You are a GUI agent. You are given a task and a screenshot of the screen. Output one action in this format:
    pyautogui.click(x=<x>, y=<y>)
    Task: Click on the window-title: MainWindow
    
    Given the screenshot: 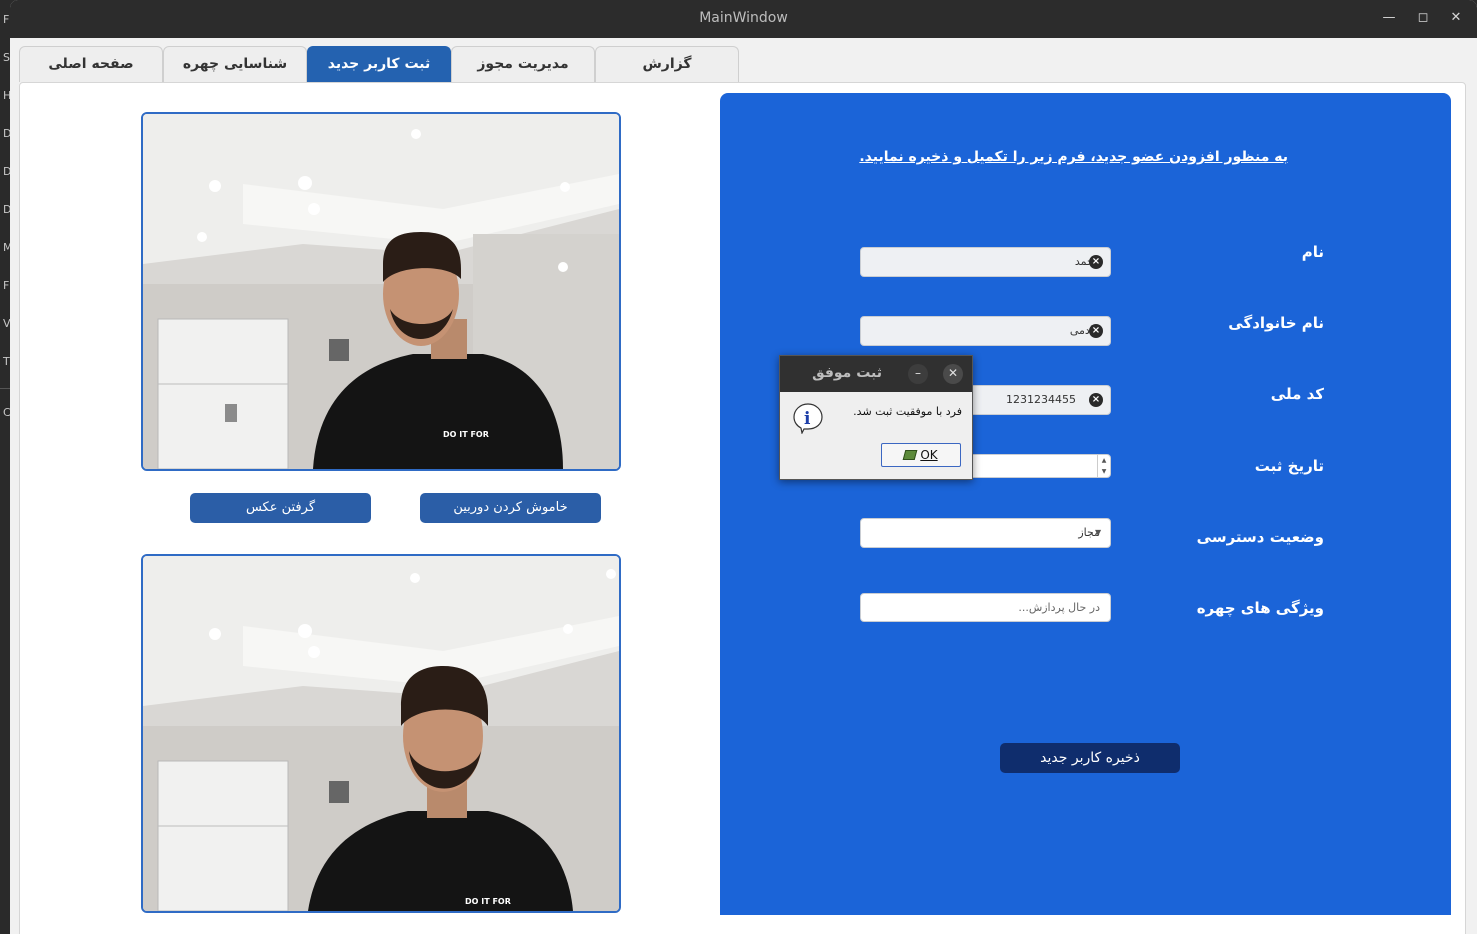 What is the action you would take?
    pyautogui.click(x=743, y=18)
    